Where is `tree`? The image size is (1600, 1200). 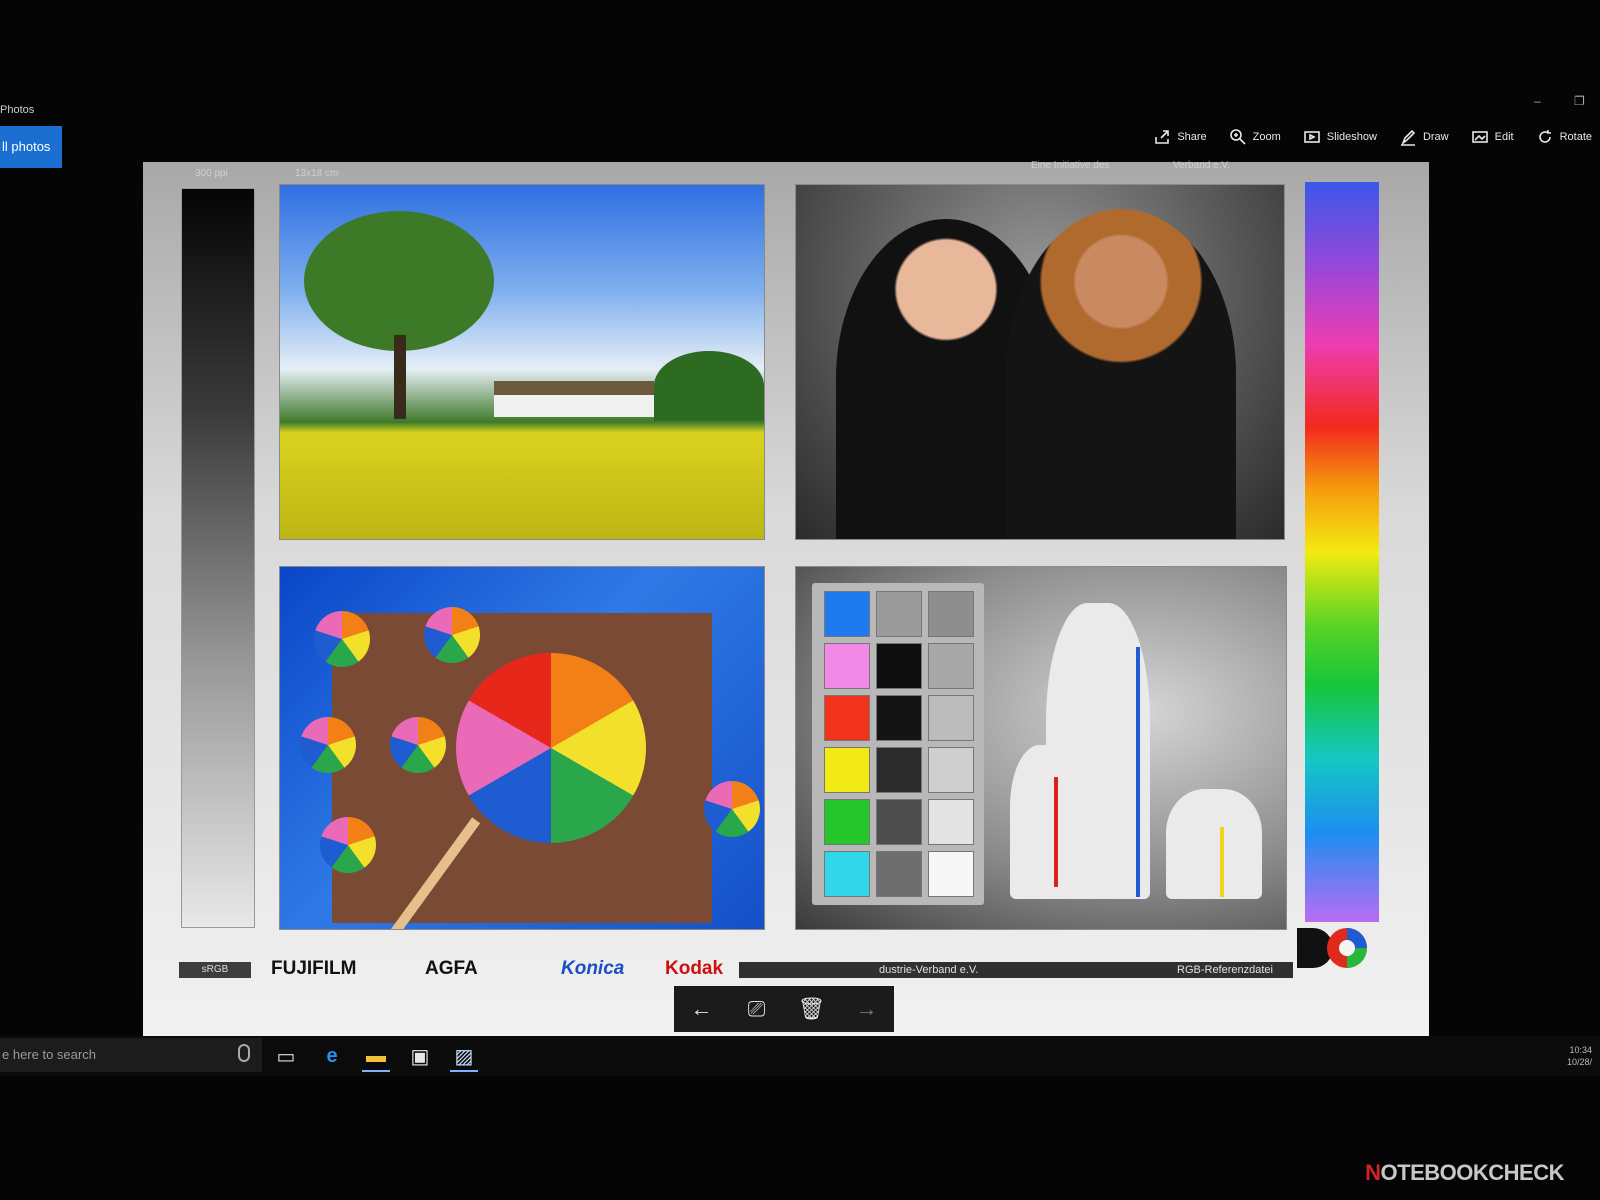 tree is located at coordinates (399, 281).